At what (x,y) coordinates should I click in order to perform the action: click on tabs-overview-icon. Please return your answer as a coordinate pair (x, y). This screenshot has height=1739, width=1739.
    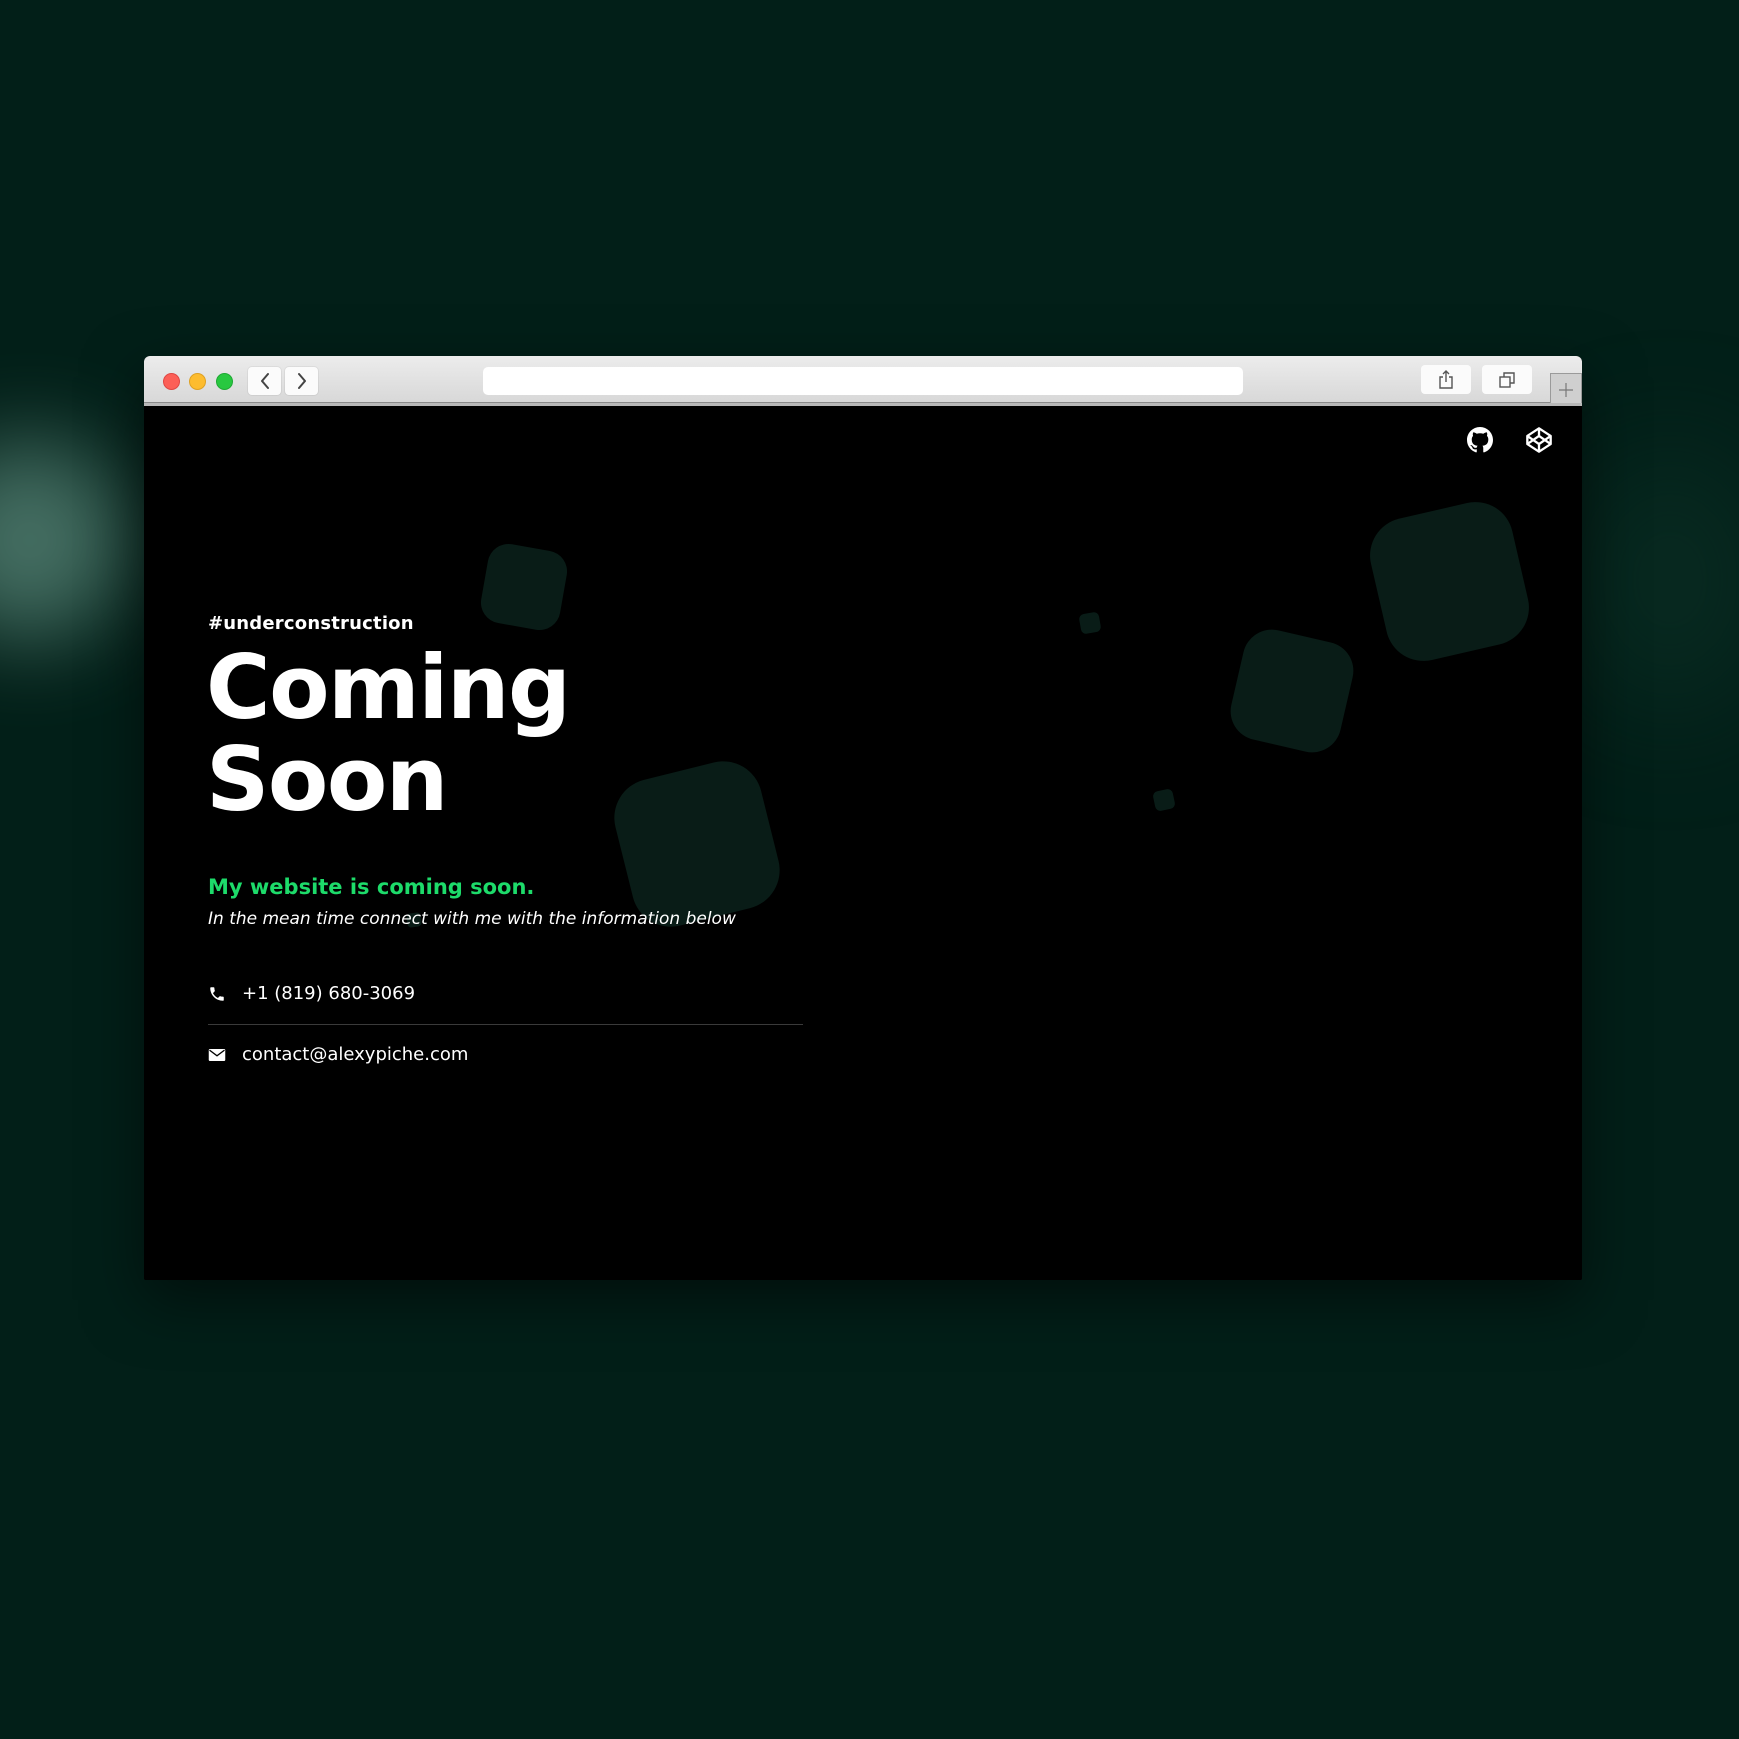
    Looking at the image, I should click on (1507, 379).